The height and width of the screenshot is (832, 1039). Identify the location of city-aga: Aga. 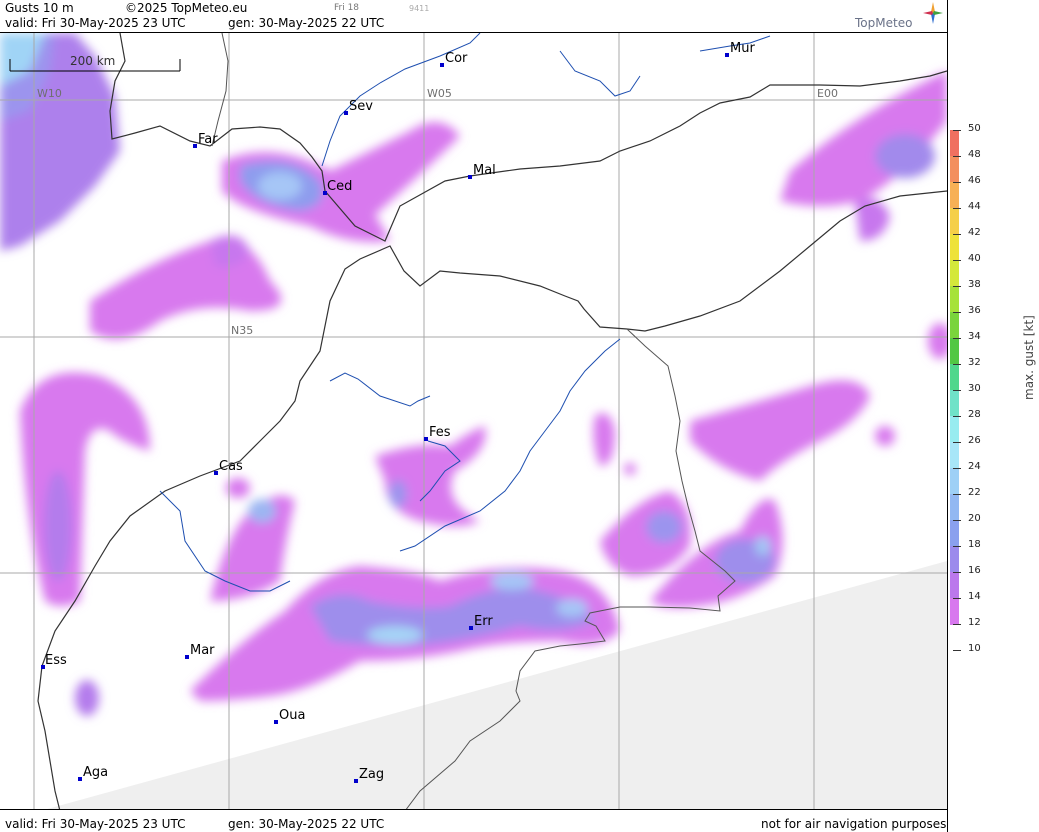
(93, 773).